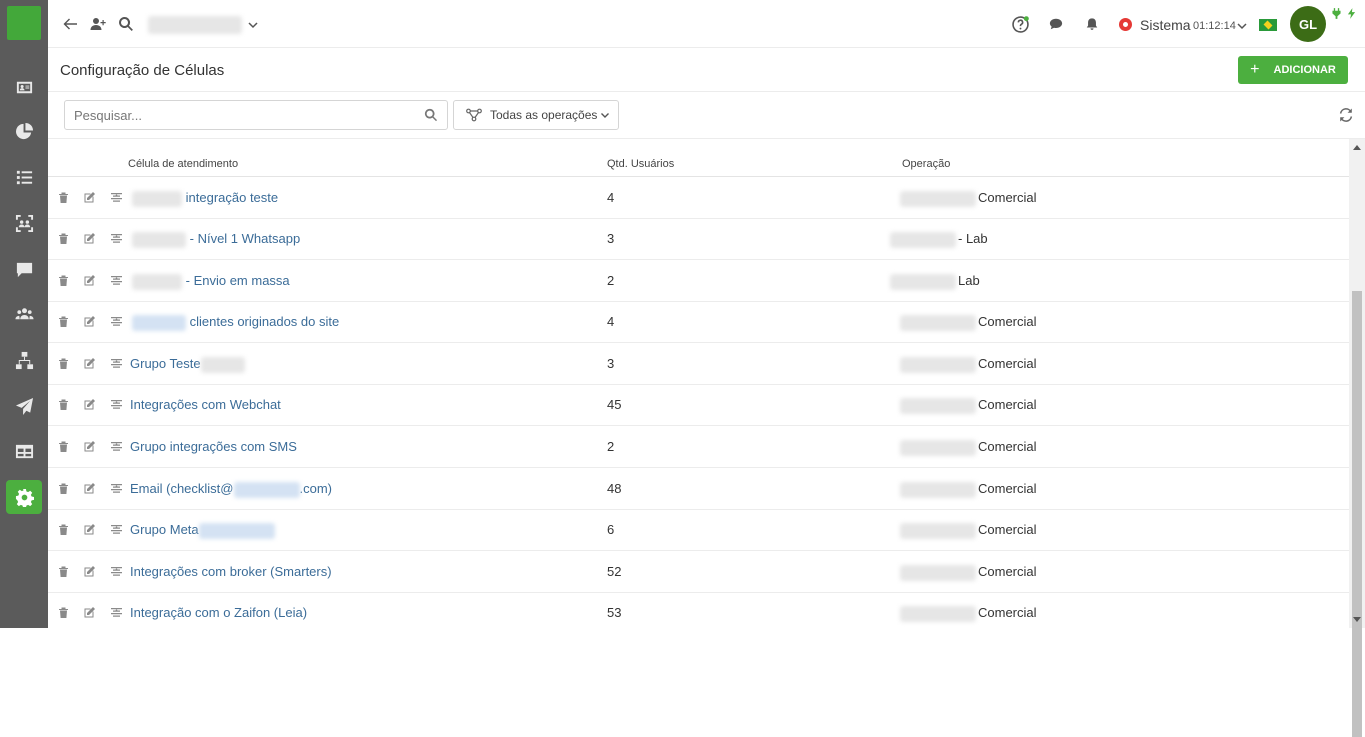  What do you see at coordinates (24, 223) in the screenshot?
I see `users-scan-icon` at bounding box center [24, 223].